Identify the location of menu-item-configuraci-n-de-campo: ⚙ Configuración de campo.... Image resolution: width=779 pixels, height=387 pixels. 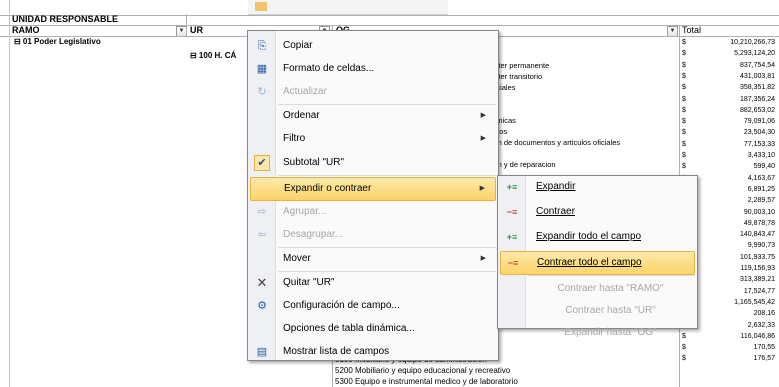
(373, 306).